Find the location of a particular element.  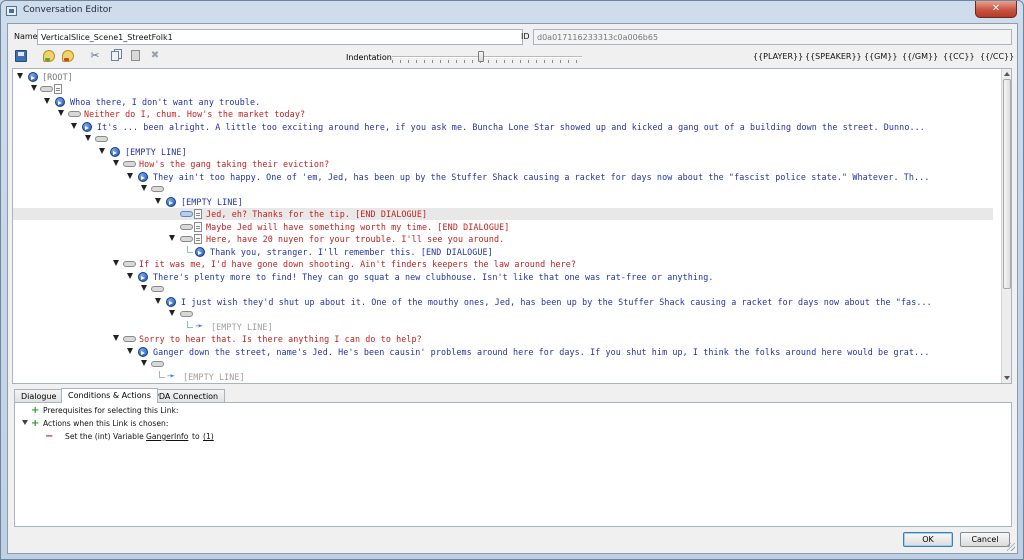

insert-gm-close-tag-button: {{/GM}} is located at coordinates (920, 56).